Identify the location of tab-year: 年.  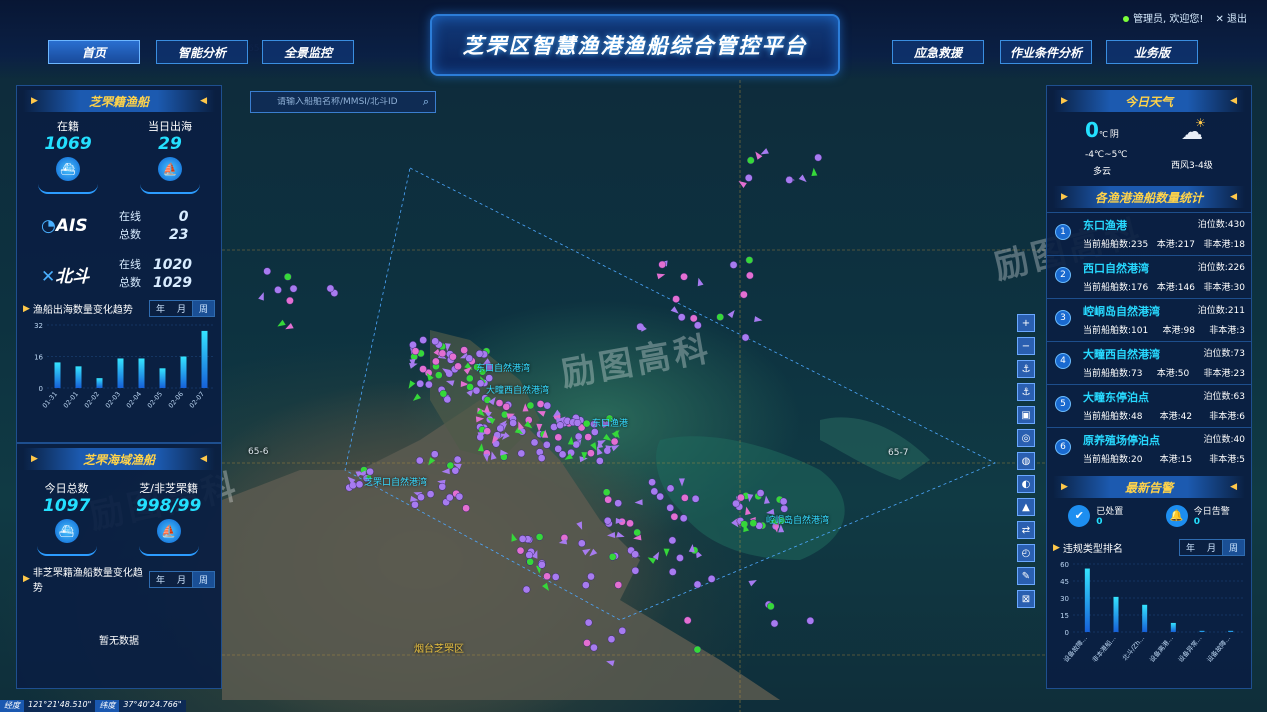
(160, 579).